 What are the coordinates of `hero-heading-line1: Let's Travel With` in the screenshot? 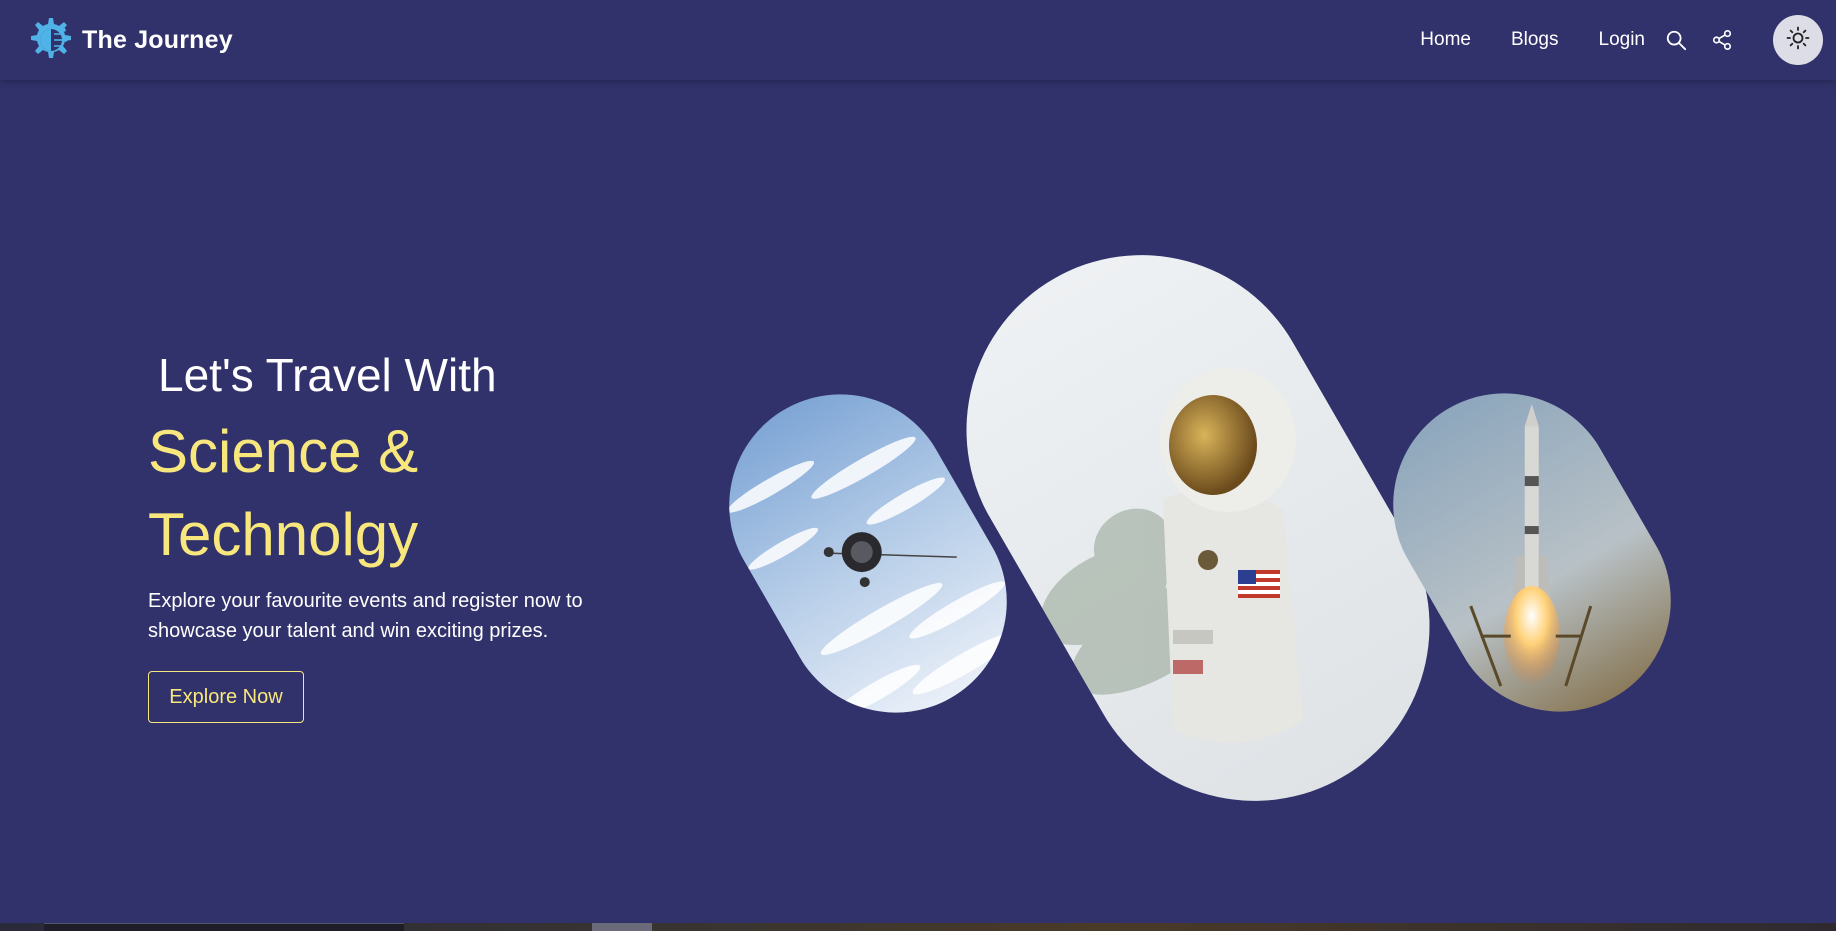 It's located at (327, 375).